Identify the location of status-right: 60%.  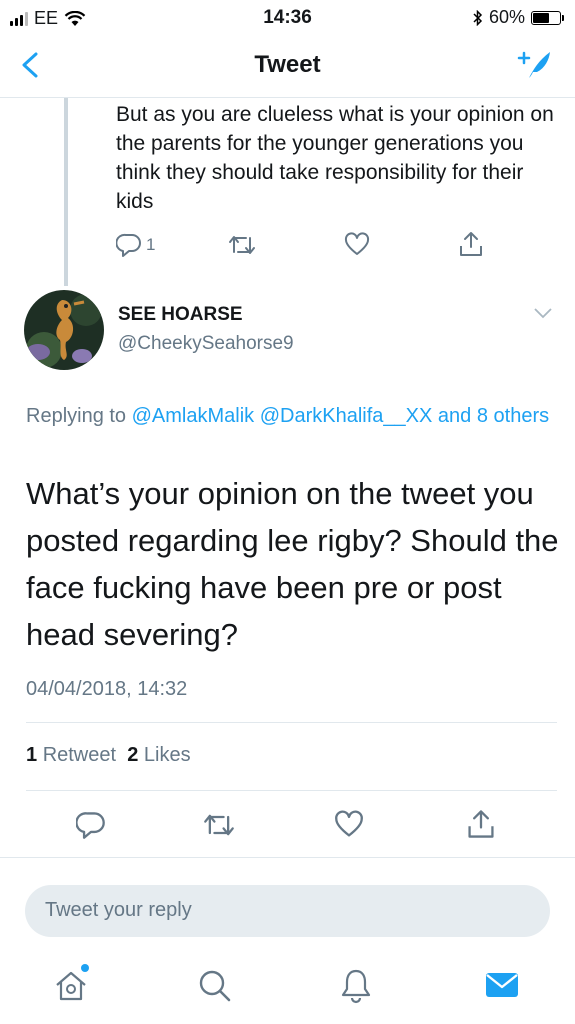
(518, 17).